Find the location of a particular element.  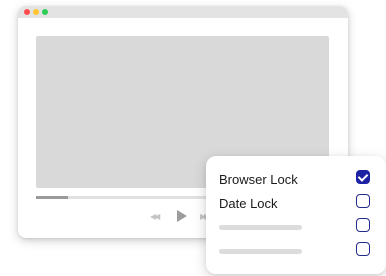

checkmark-icon is located at coordinates (363, 176).